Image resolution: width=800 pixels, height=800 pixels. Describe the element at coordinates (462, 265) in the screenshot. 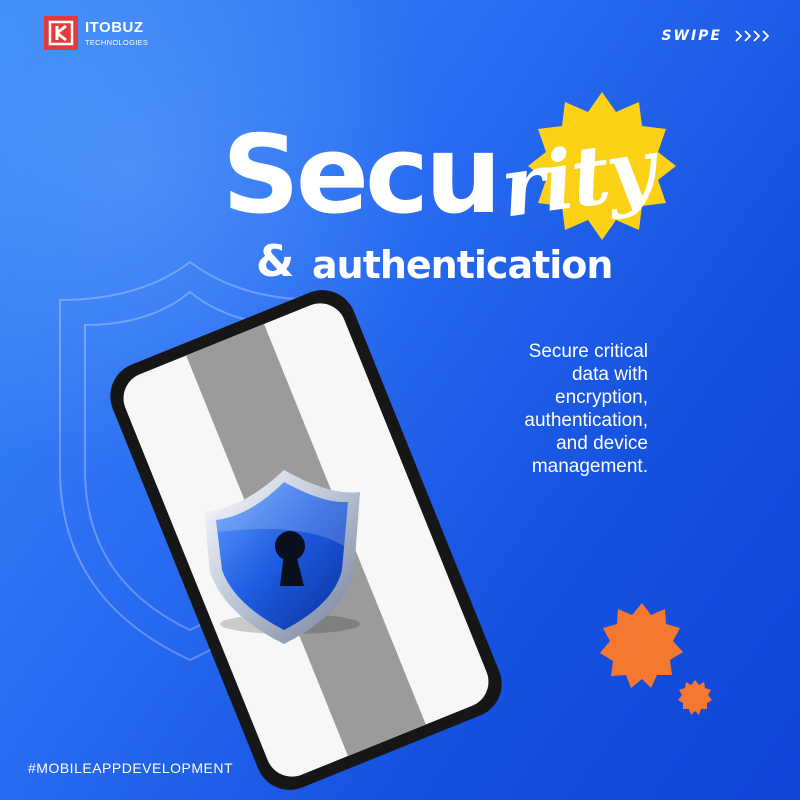

I see `headline-subtitle: authentication` at that location.